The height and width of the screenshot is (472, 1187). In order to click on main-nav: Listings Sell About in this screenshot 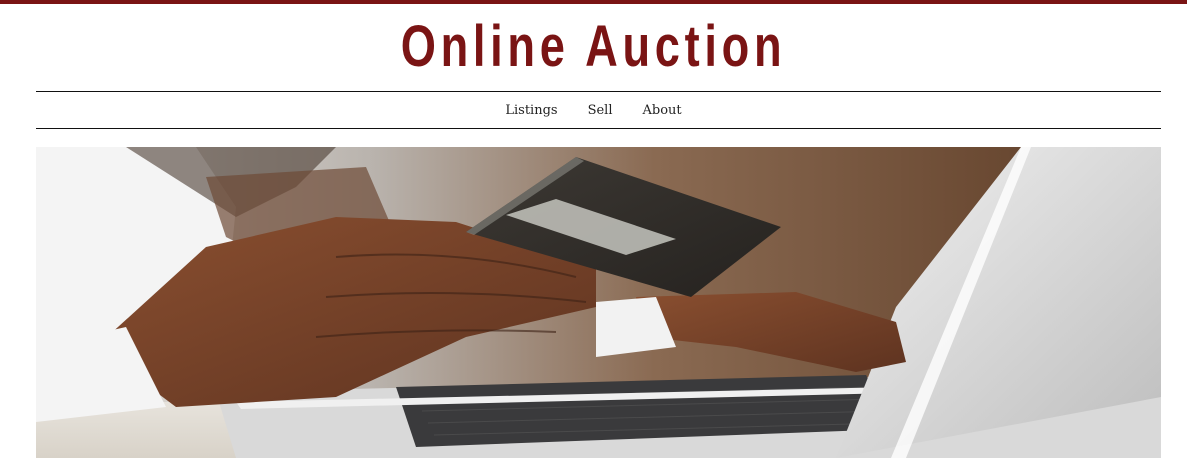, I will do `click(593, 110)`.